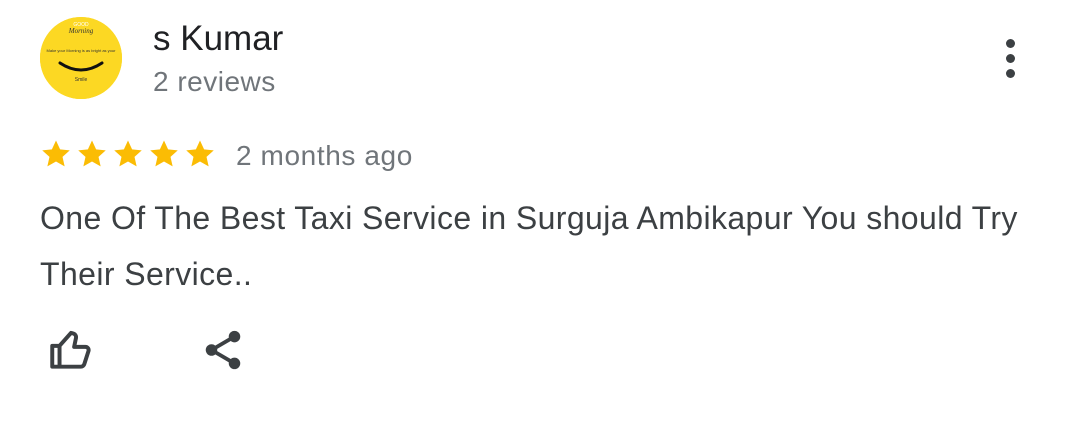  I want to click on author-name: s Kumar, so click(218, 39).